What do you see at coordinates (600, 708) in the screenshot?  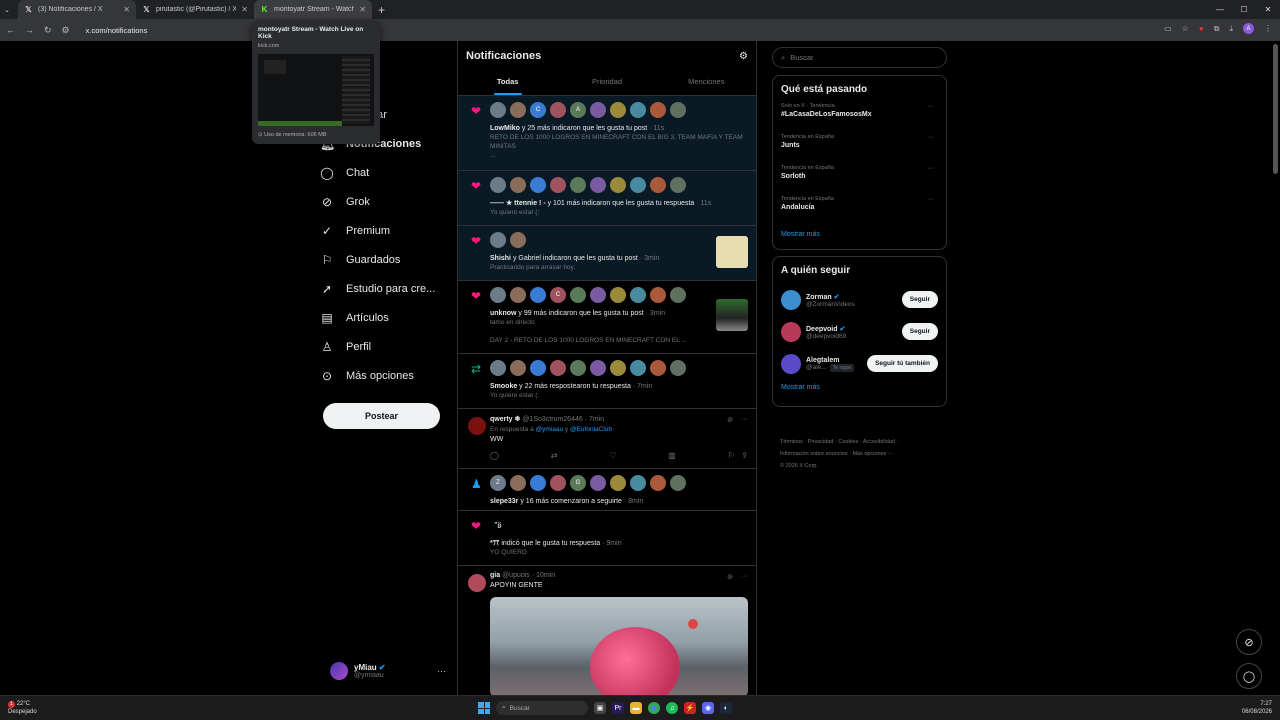 I see `task-view-icon: ▣` at bounding box center [600, 708].